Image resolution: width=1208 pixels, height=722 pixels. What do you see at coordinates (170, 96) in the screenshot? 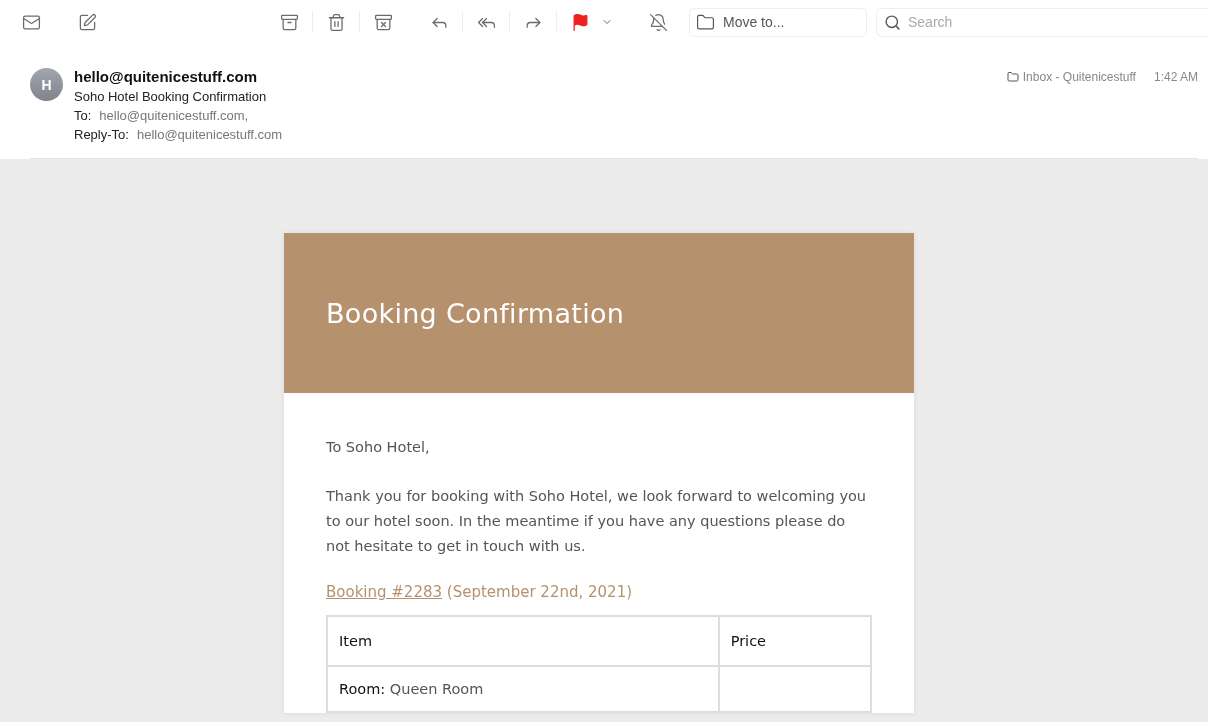
I see `subject: Soho Hotel Booking Confirmation` at bounding box center [170, 96].